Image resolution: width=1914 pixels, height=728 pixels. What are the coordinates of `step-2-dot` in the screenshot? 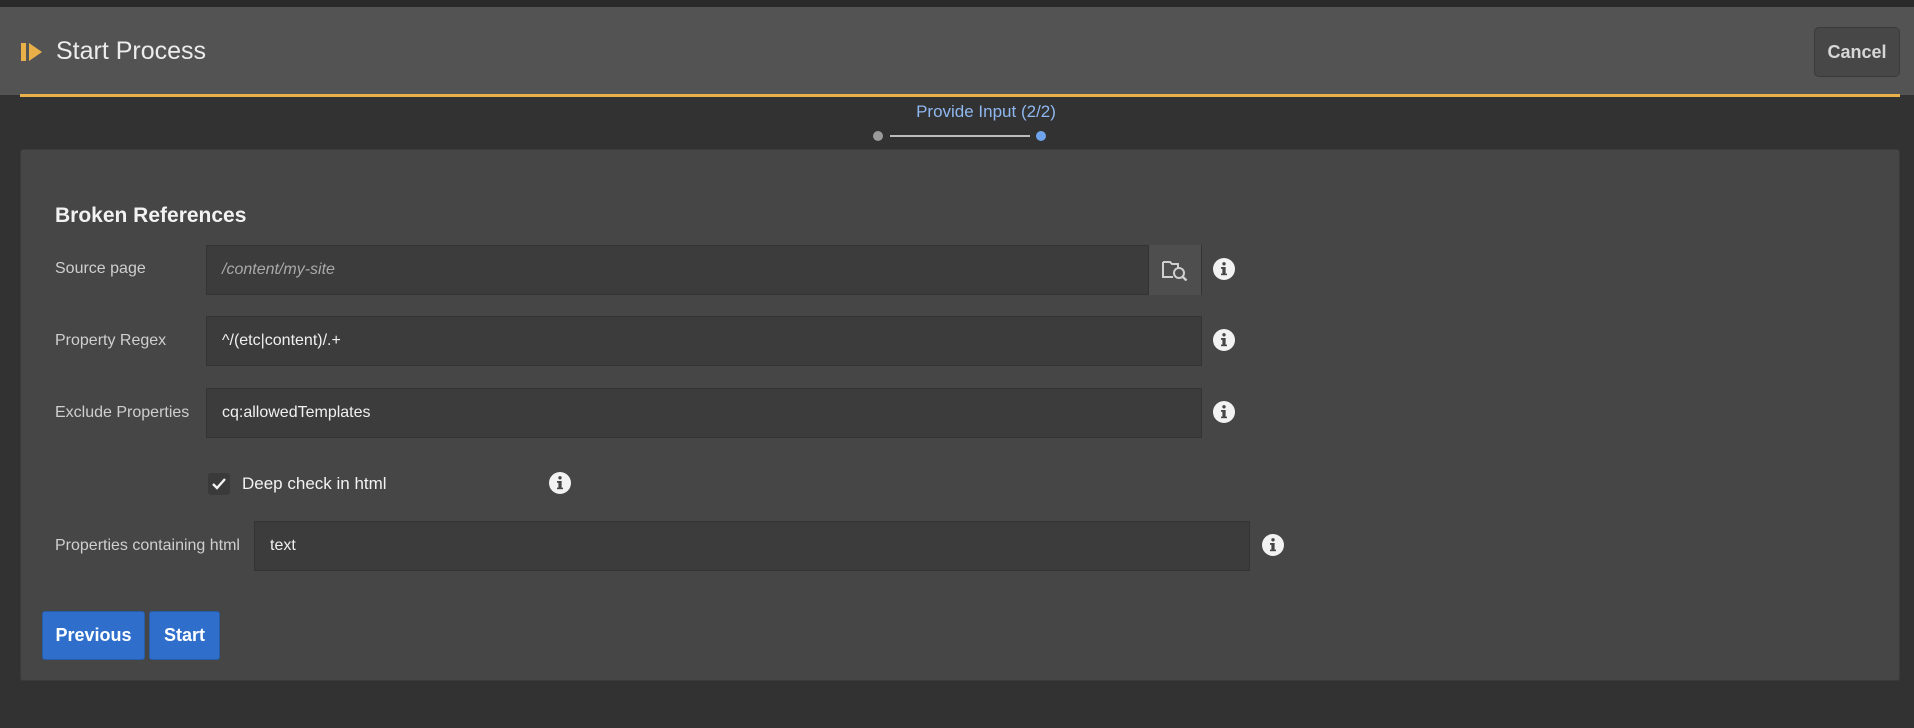 It's located at (1041, 136).